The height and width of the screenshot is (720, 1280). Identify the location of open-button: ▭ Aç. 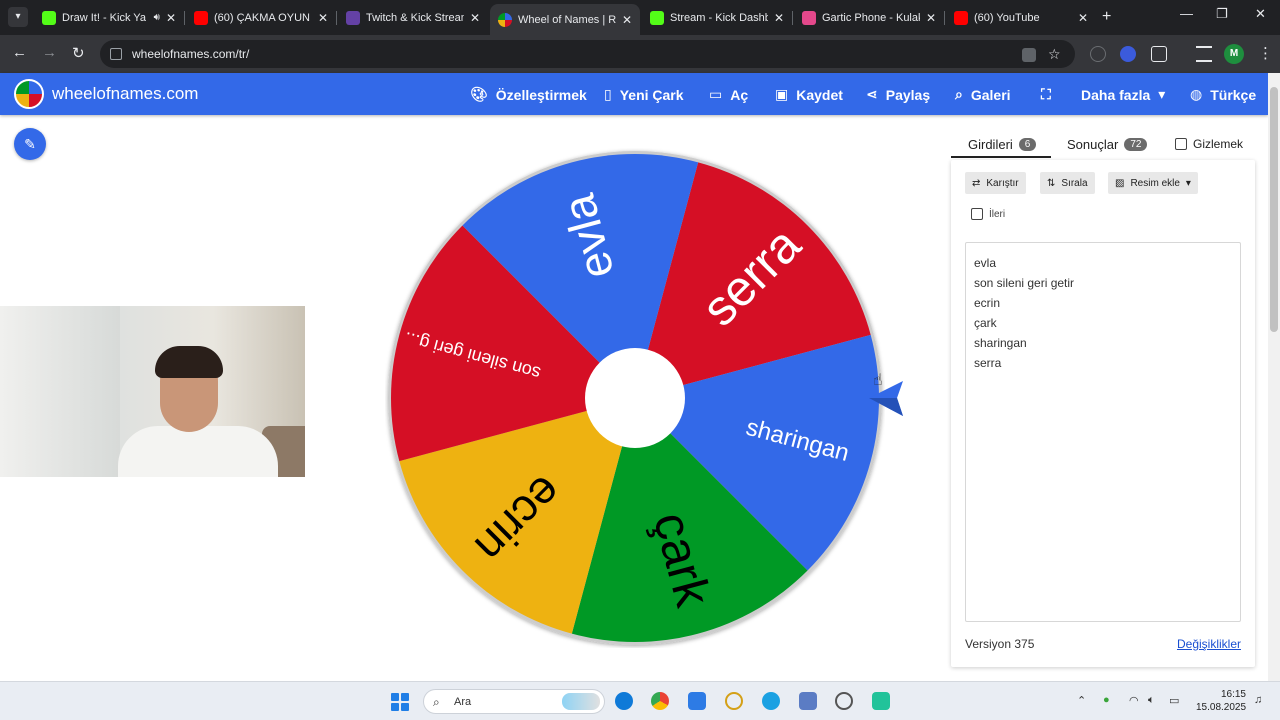
(728, 94).